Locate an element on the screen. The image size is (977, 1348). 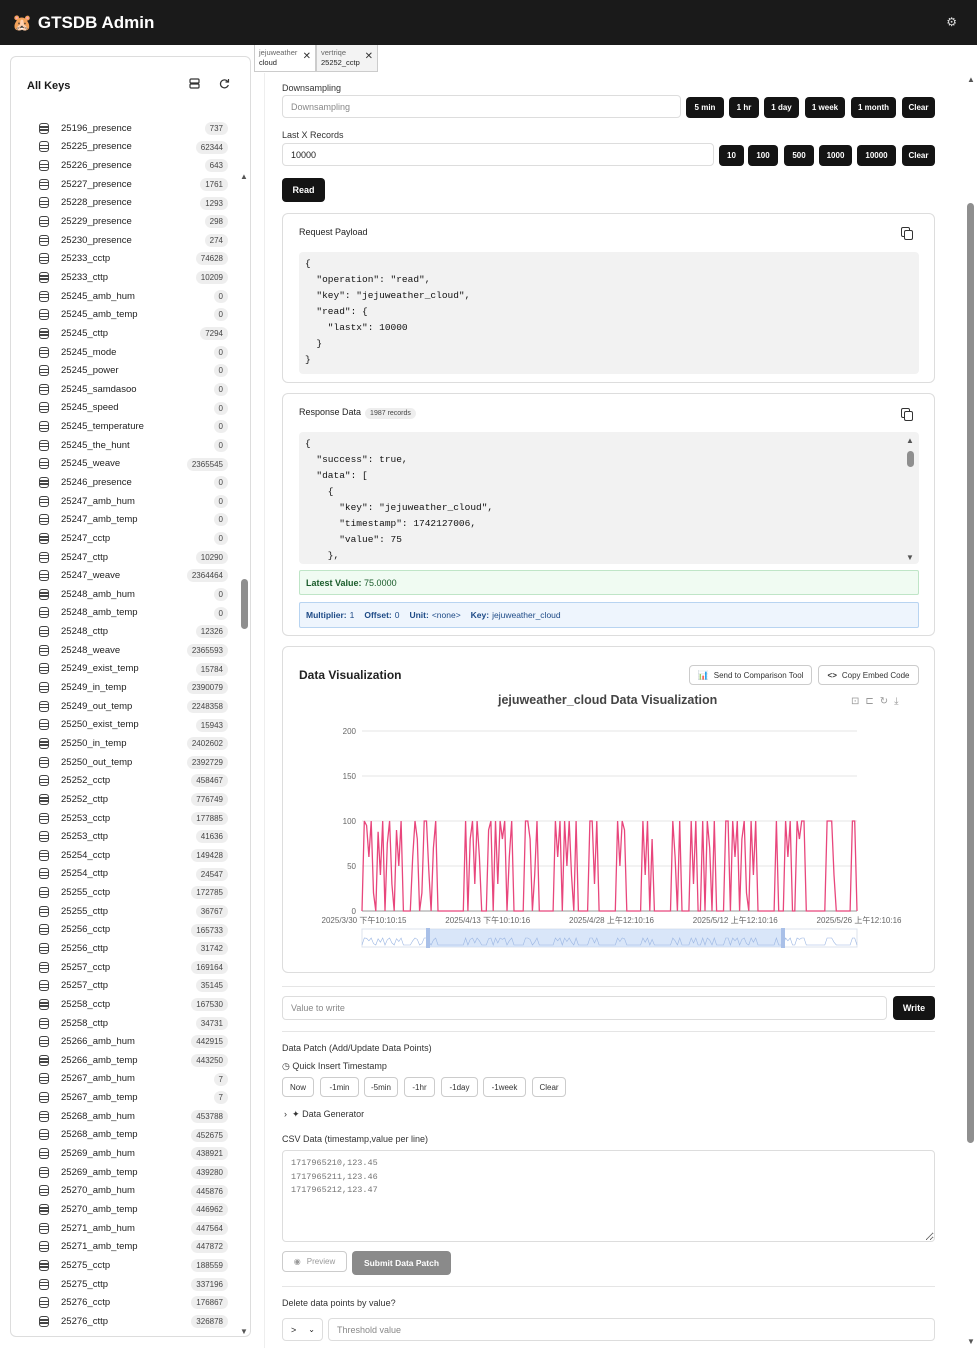
key-item: 25248_amb_temp 0 is located at coordinates (123, 613).